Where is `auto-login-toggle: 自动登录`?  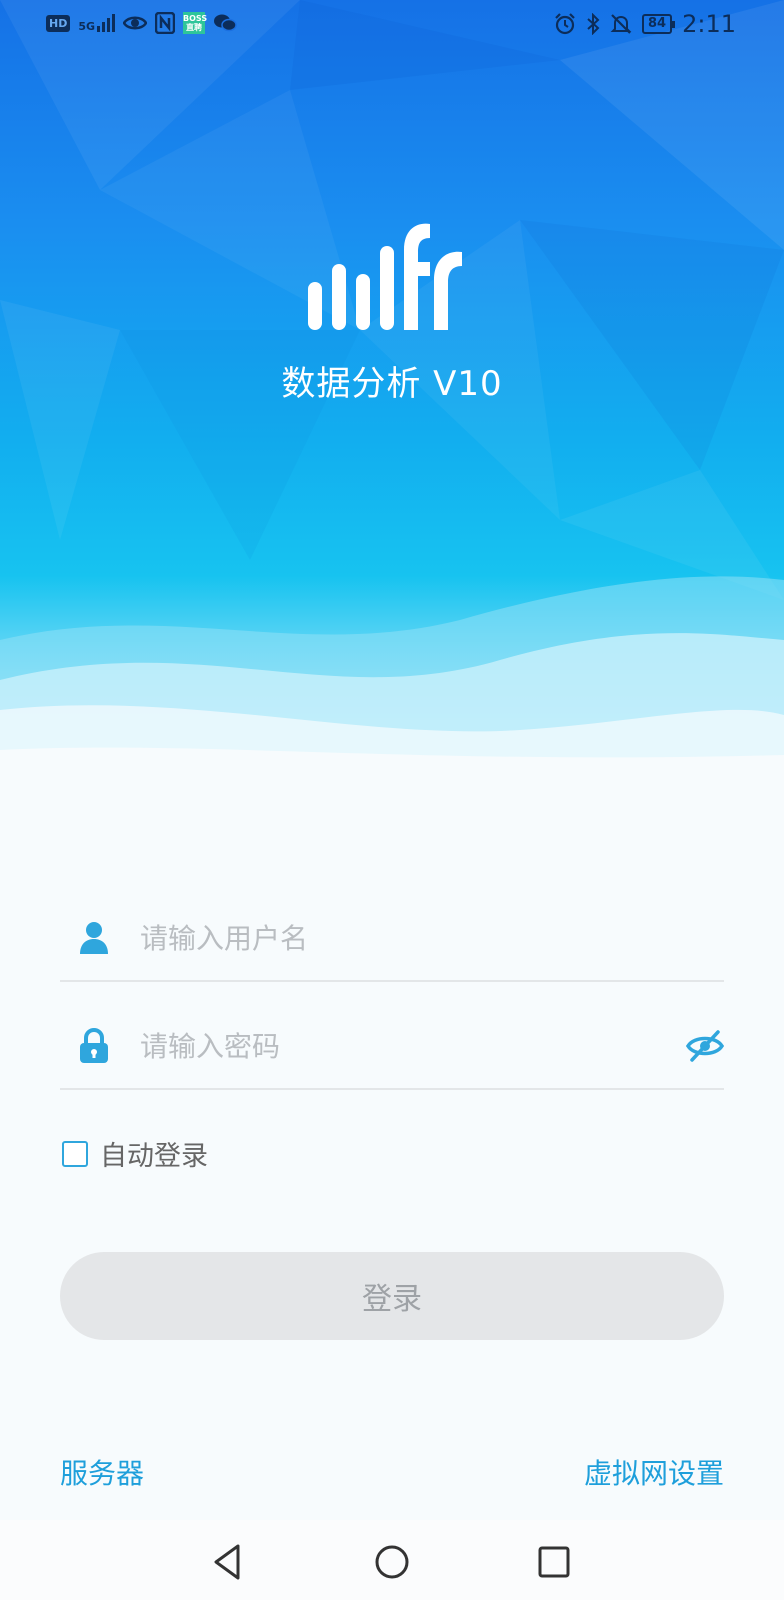 auto-login-toggle: 自动登录 is located at coordinates (135, 1153).